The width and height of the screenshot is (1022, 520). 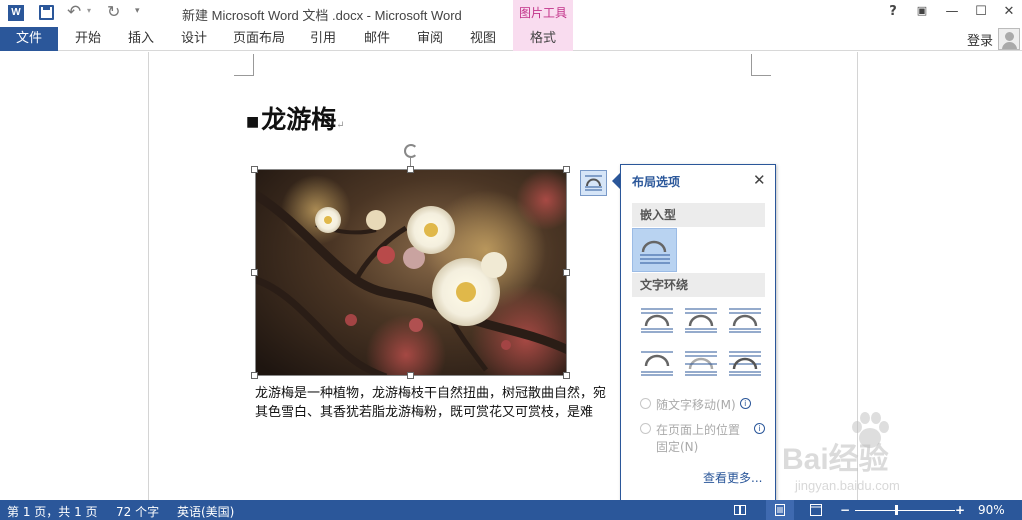 I want to click on fix-position-option: 在页面上的位置 固定(N) i, so click(x=703, y=438).